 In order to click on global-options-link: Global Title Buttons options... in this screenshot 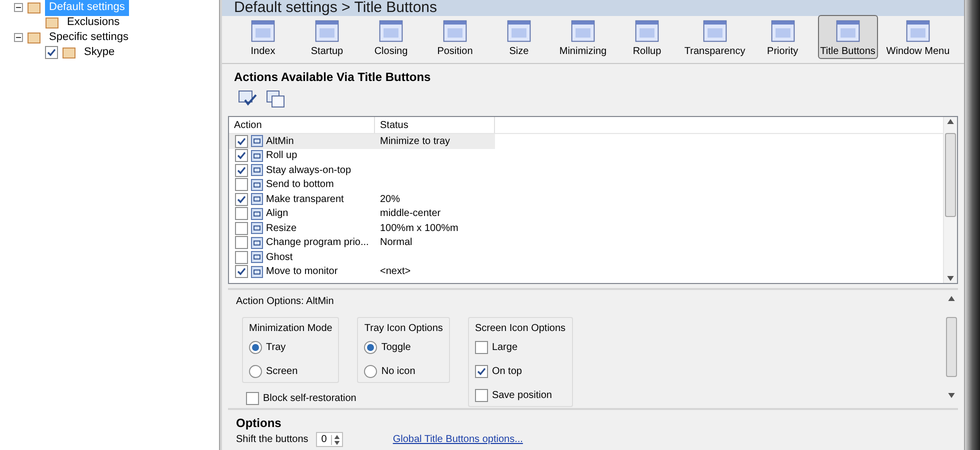, I will do `click(457, 439)`.